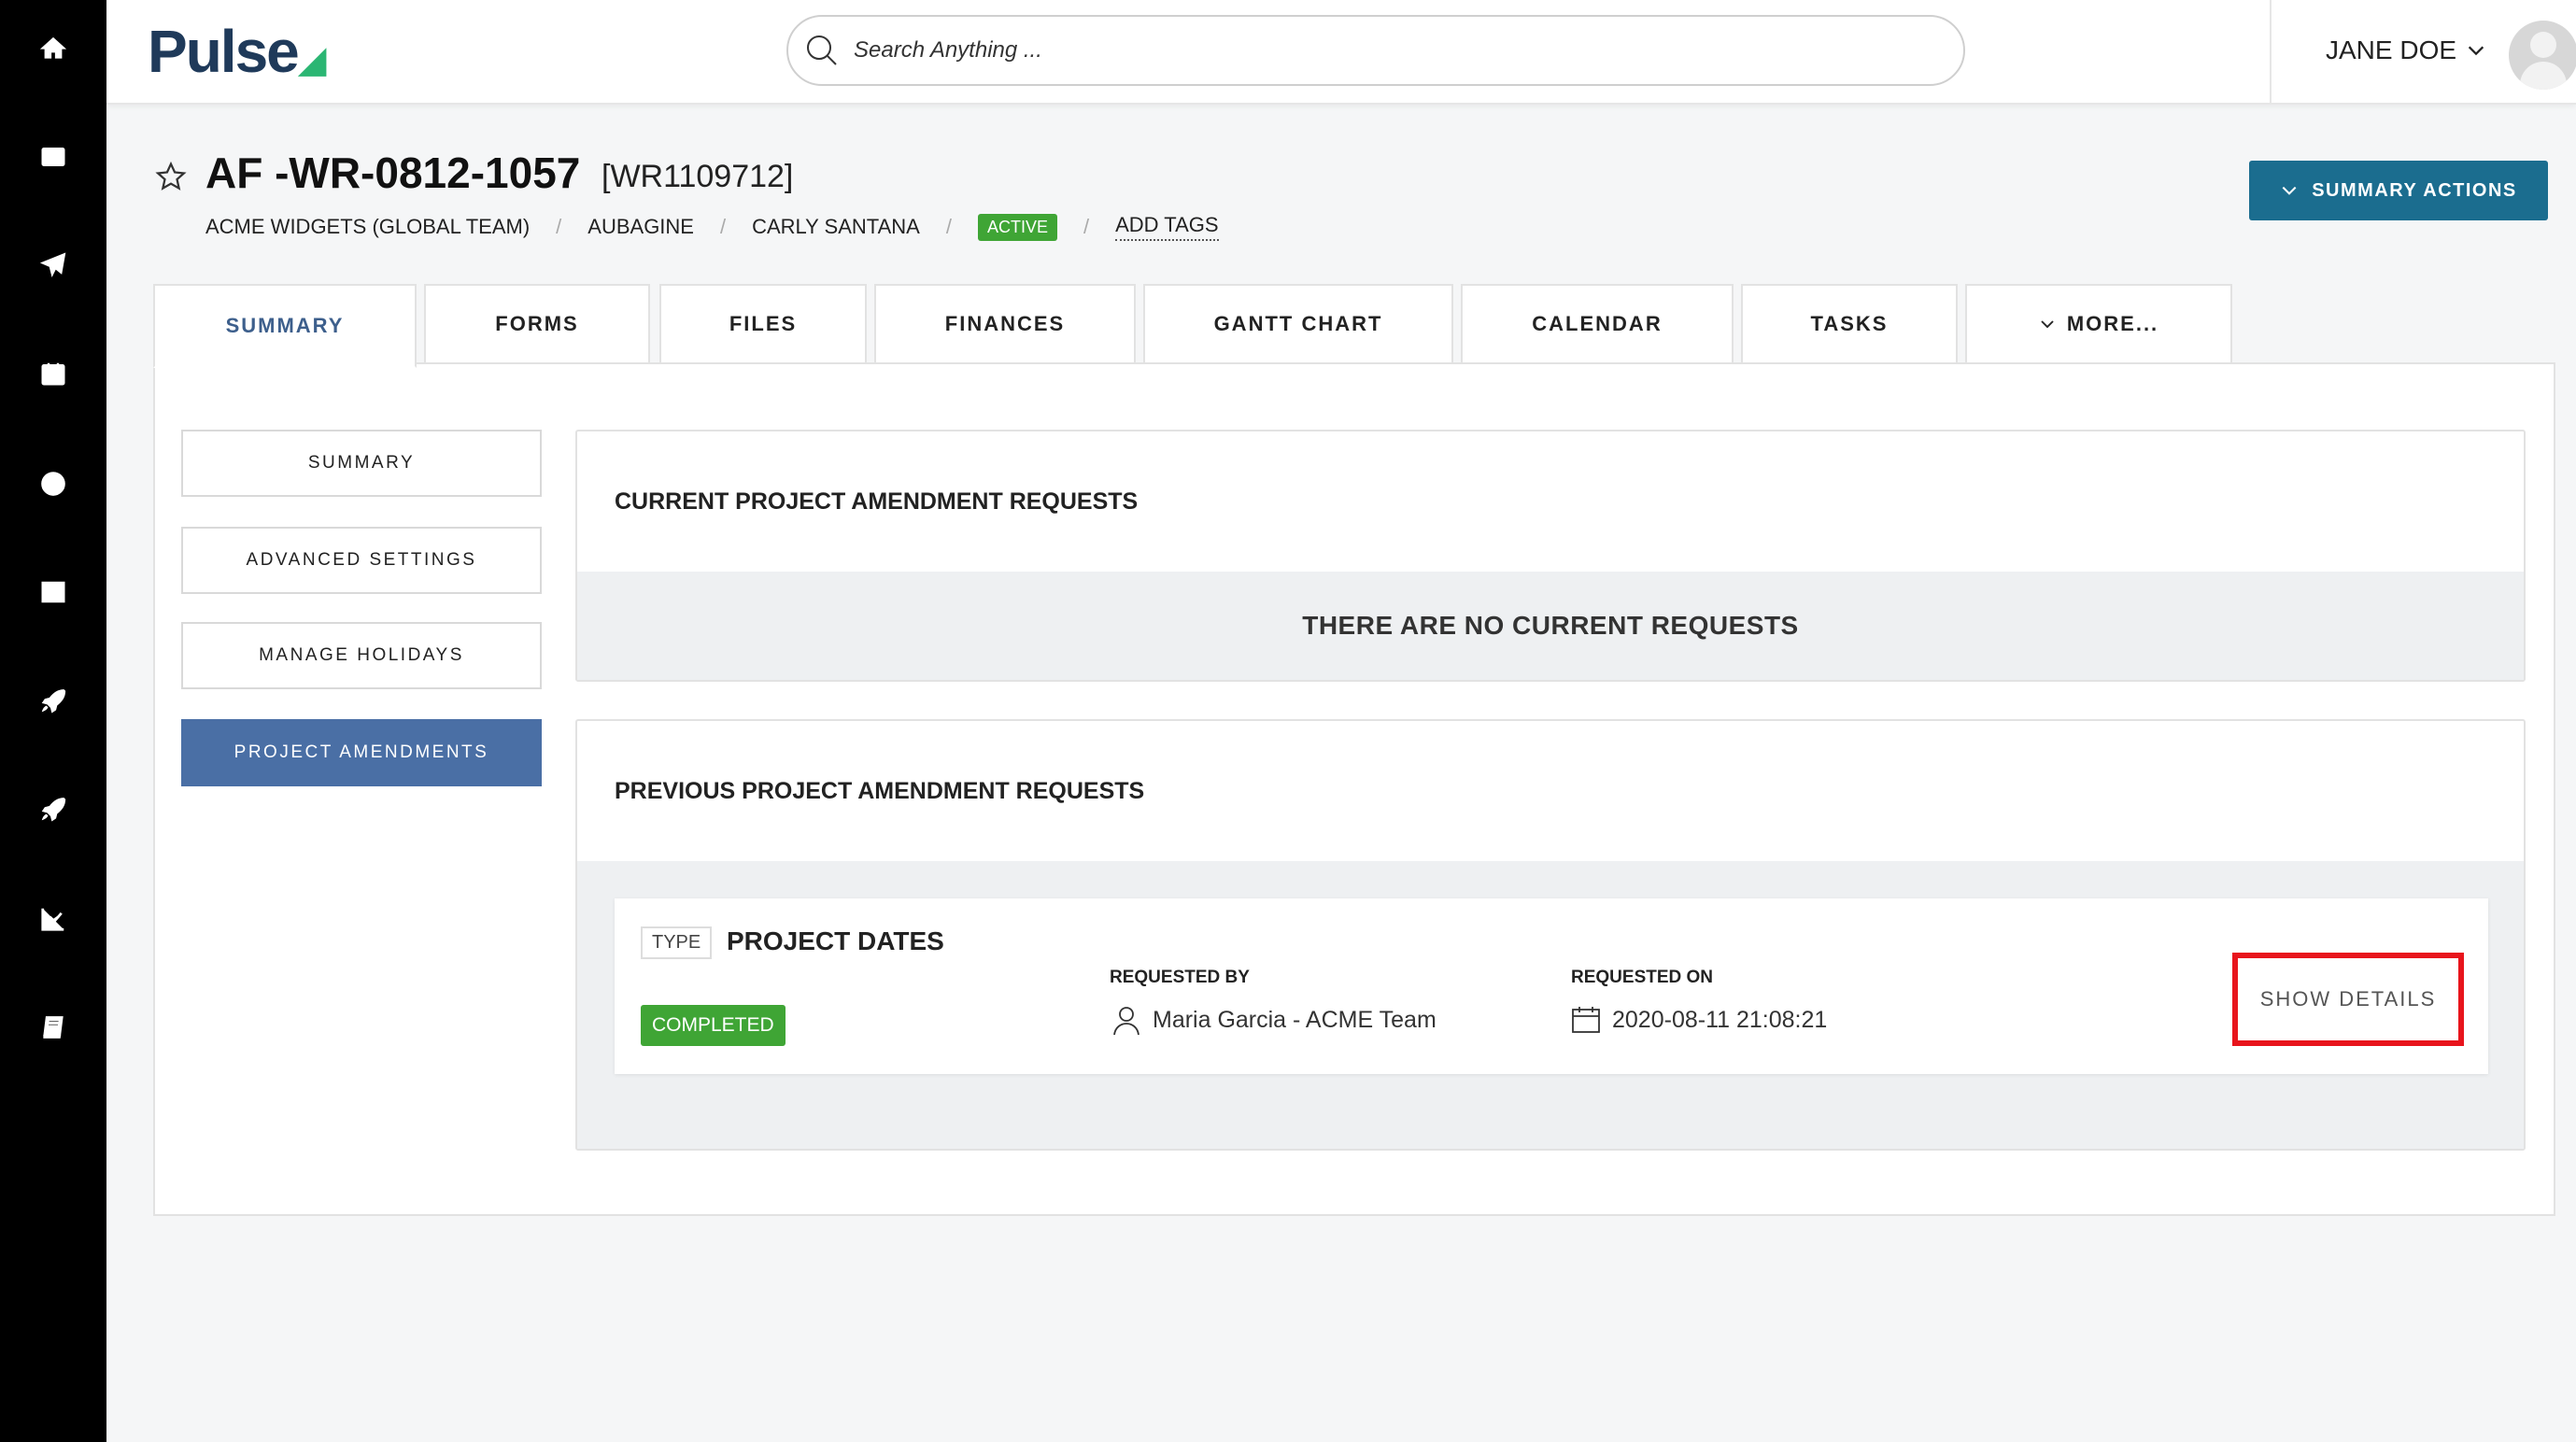 The width and height of the screenshot is (2576, 1442). Describe the element at coordinates (713, 1025) in the screenshot. I see `status-badge: COMPLETED` at that location.